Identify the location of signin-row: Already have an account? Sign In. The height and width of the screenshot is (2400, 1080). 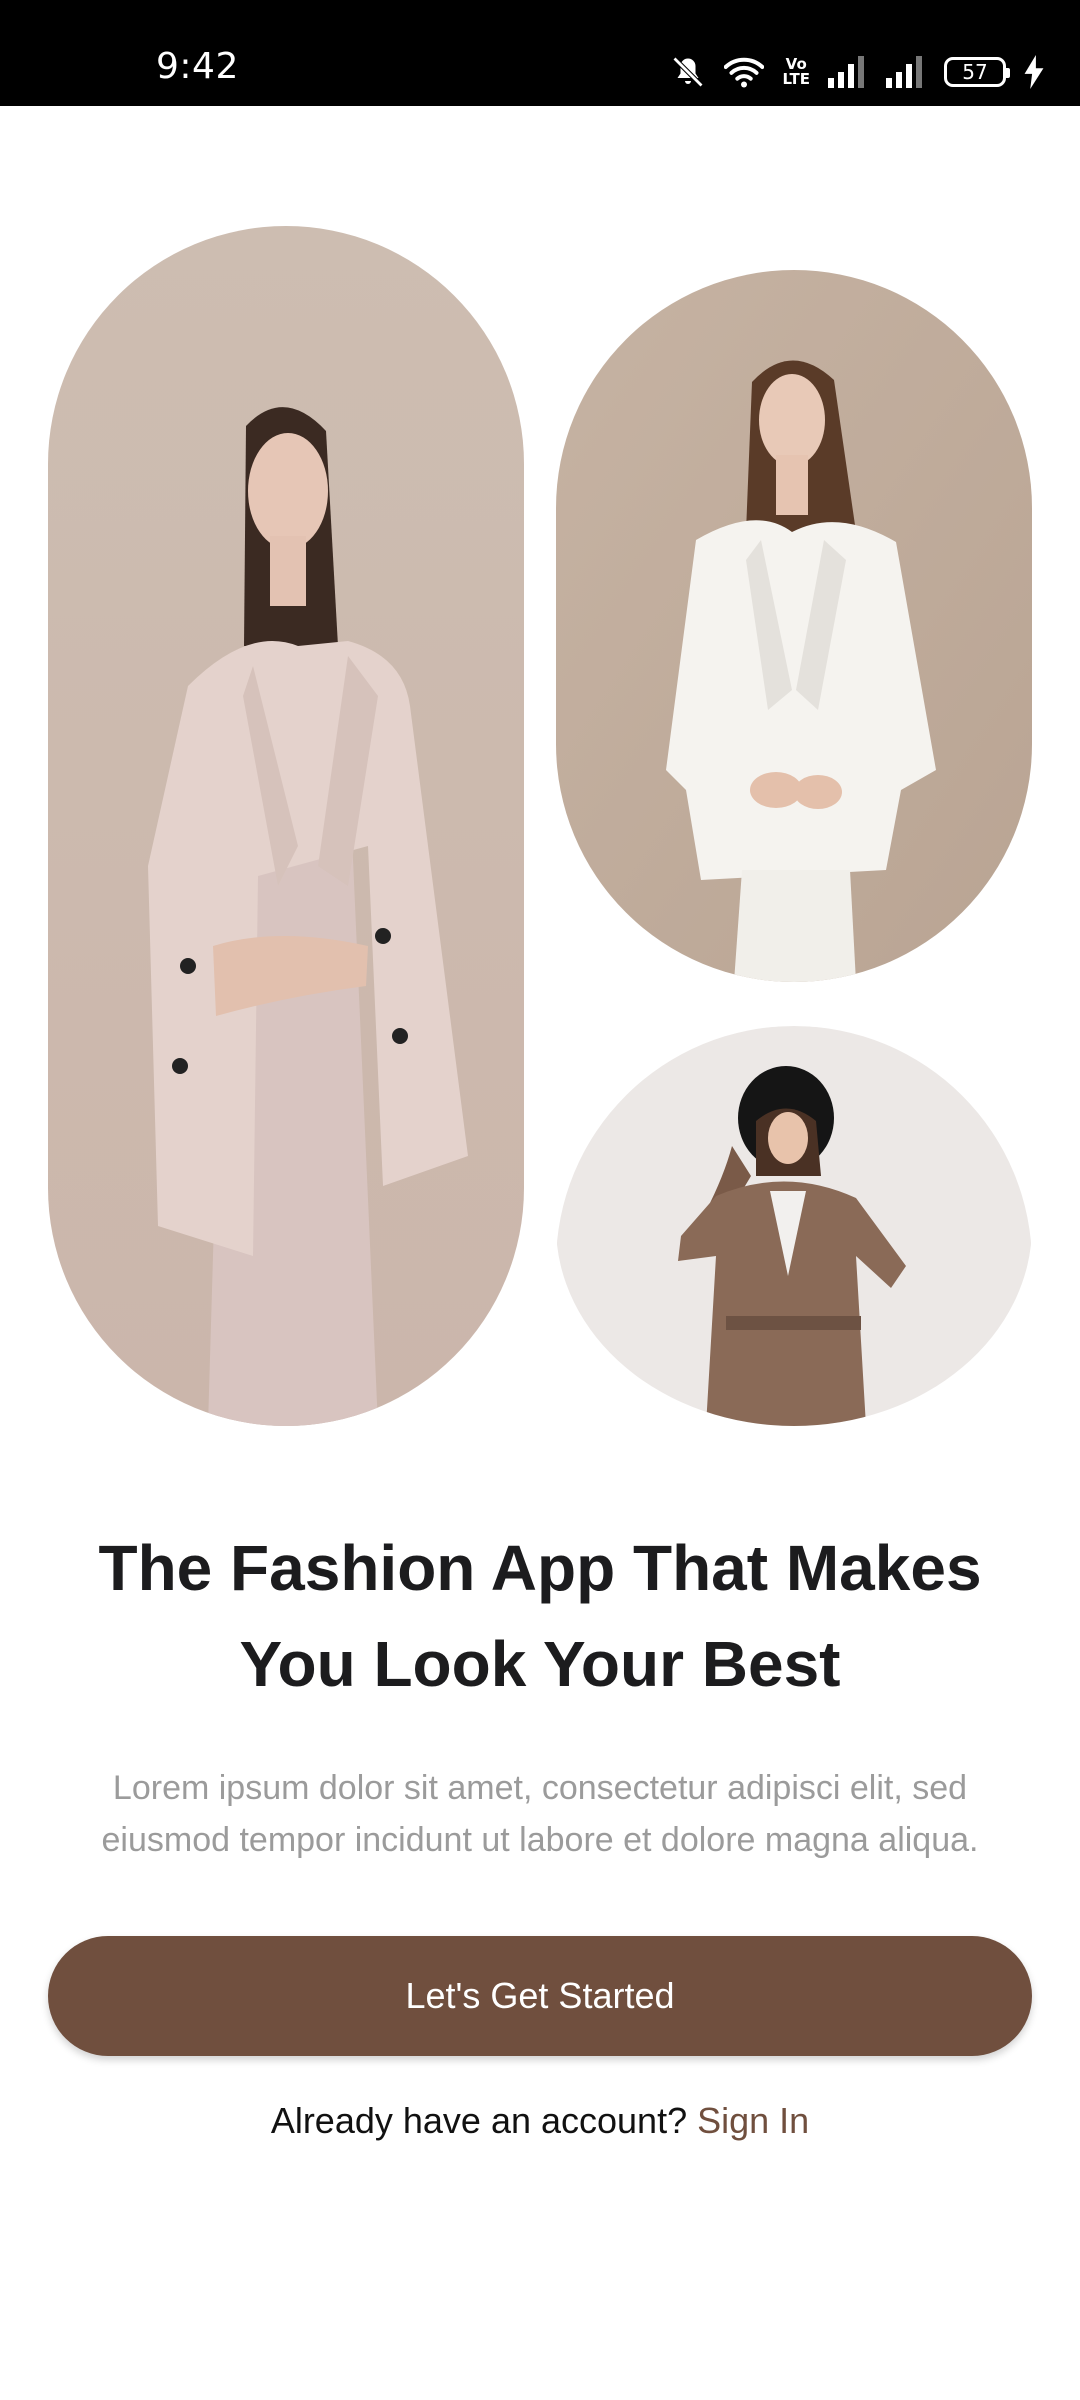
(540, 2121).